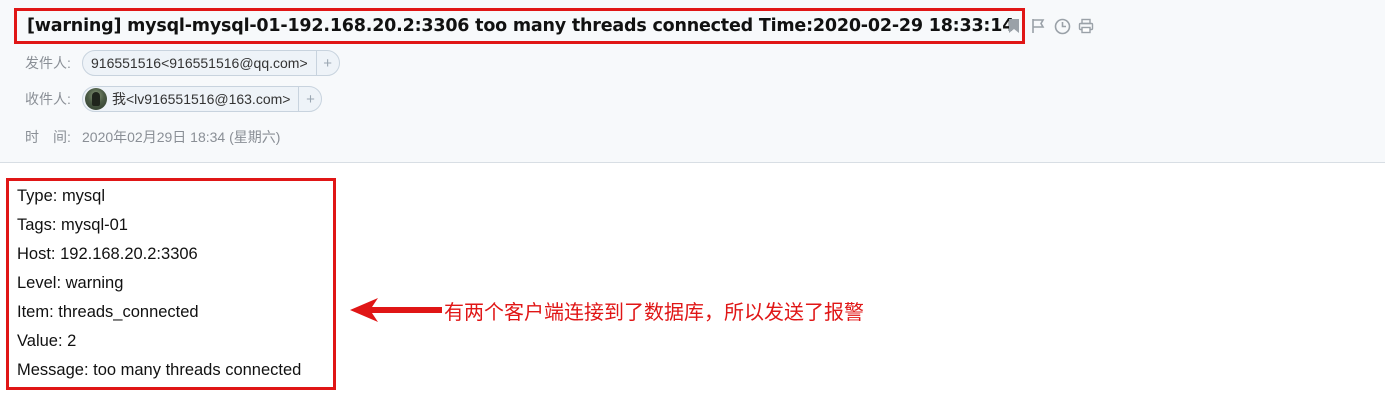  Describe the element at coordinates (234, 63) in the screenshot. I see `sender-email: <916551516@qq.com>` at that location.